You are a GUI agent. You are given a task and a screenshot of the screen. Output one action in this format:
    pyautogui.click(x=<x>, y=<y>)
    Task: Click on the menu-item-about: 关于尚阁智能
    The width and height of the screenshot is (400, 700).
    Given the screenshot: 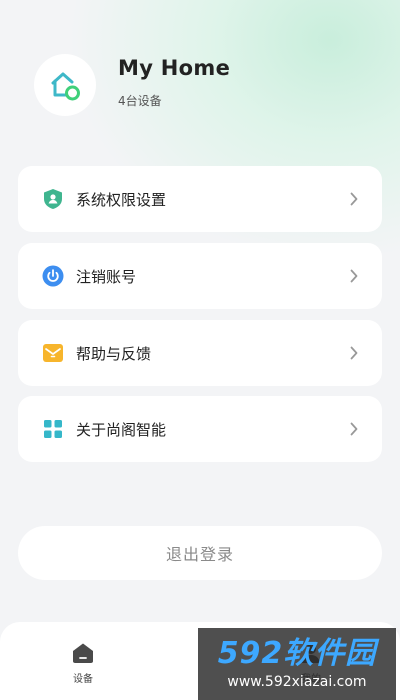 What is the action you would take?
    pyautogui.click(x=200, y=429)
    